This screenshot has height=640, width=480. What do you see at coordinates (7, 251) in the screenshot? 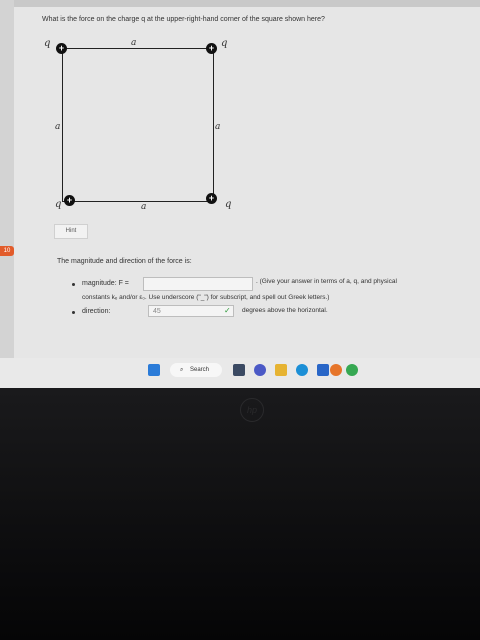
I see `question-number-badge: 10` at bounding box center [7, 251].